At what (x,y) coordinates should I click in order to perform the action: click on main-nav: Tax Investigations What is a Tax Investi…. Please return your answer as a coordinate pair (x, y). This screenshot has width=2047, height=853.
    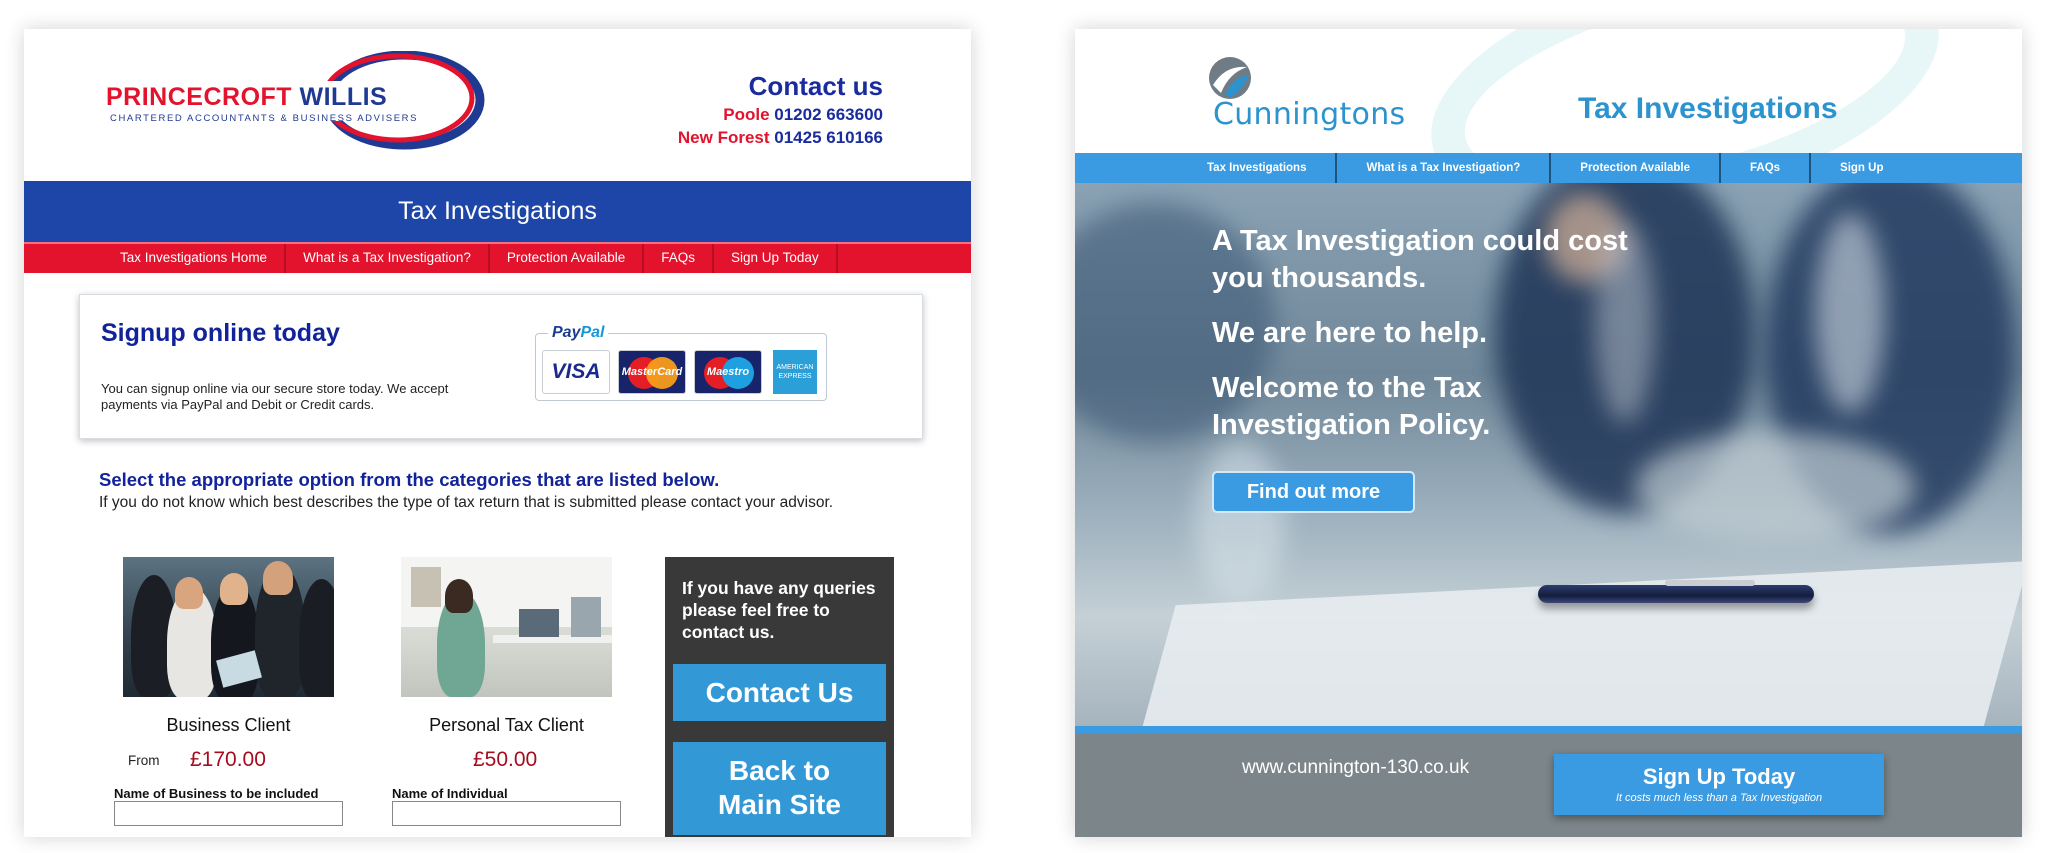
    Looking at the image, I should click on (1548, 168).